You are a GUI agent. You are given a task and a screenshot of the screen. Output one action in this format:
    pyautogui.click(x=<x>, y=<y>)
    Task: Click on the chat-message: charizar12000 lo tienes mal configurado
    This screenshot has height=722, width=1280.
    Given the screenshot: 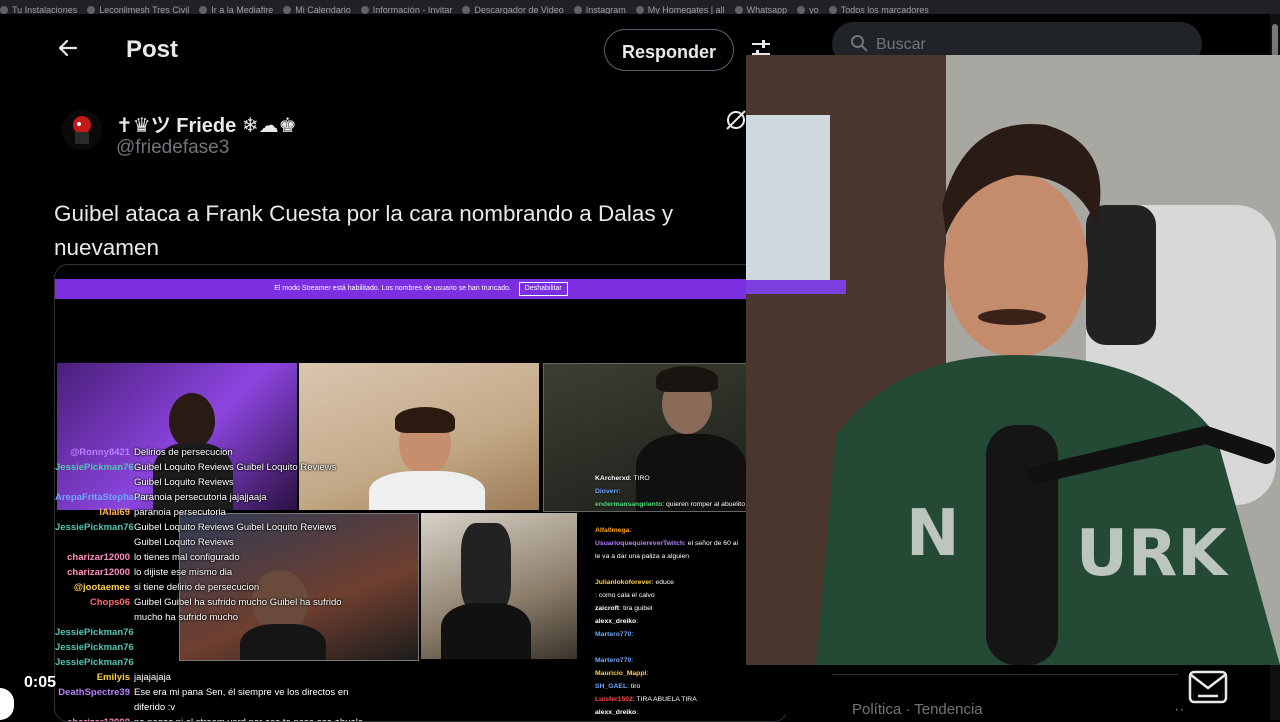 What is the action you would take?
    pyautogui.click(x=220, y=557)
    